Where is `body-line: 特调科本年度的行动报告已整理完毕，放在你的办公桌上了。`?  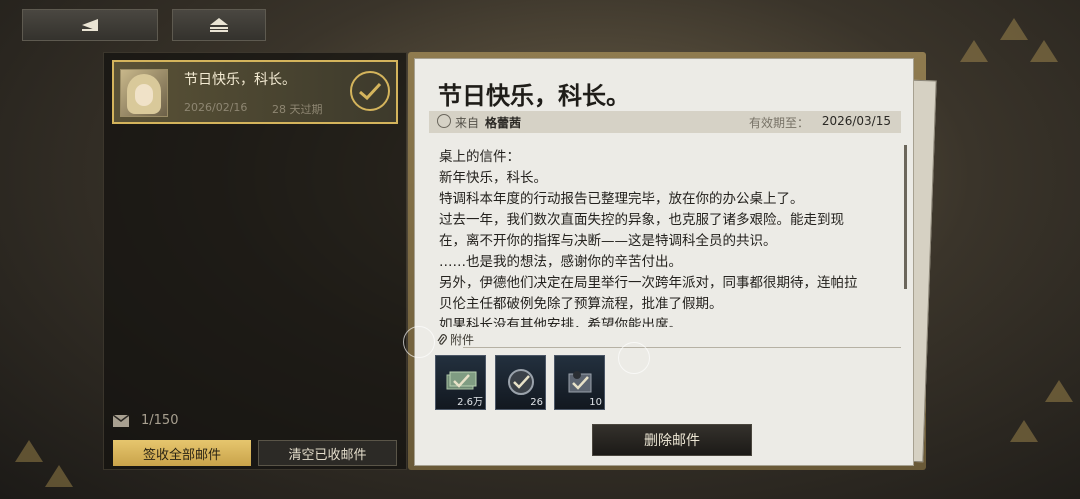 body-line: 特调科本年度的行动报告已整理完毕，放在你的办公桌上了。 is located at coordinates (621, 199).